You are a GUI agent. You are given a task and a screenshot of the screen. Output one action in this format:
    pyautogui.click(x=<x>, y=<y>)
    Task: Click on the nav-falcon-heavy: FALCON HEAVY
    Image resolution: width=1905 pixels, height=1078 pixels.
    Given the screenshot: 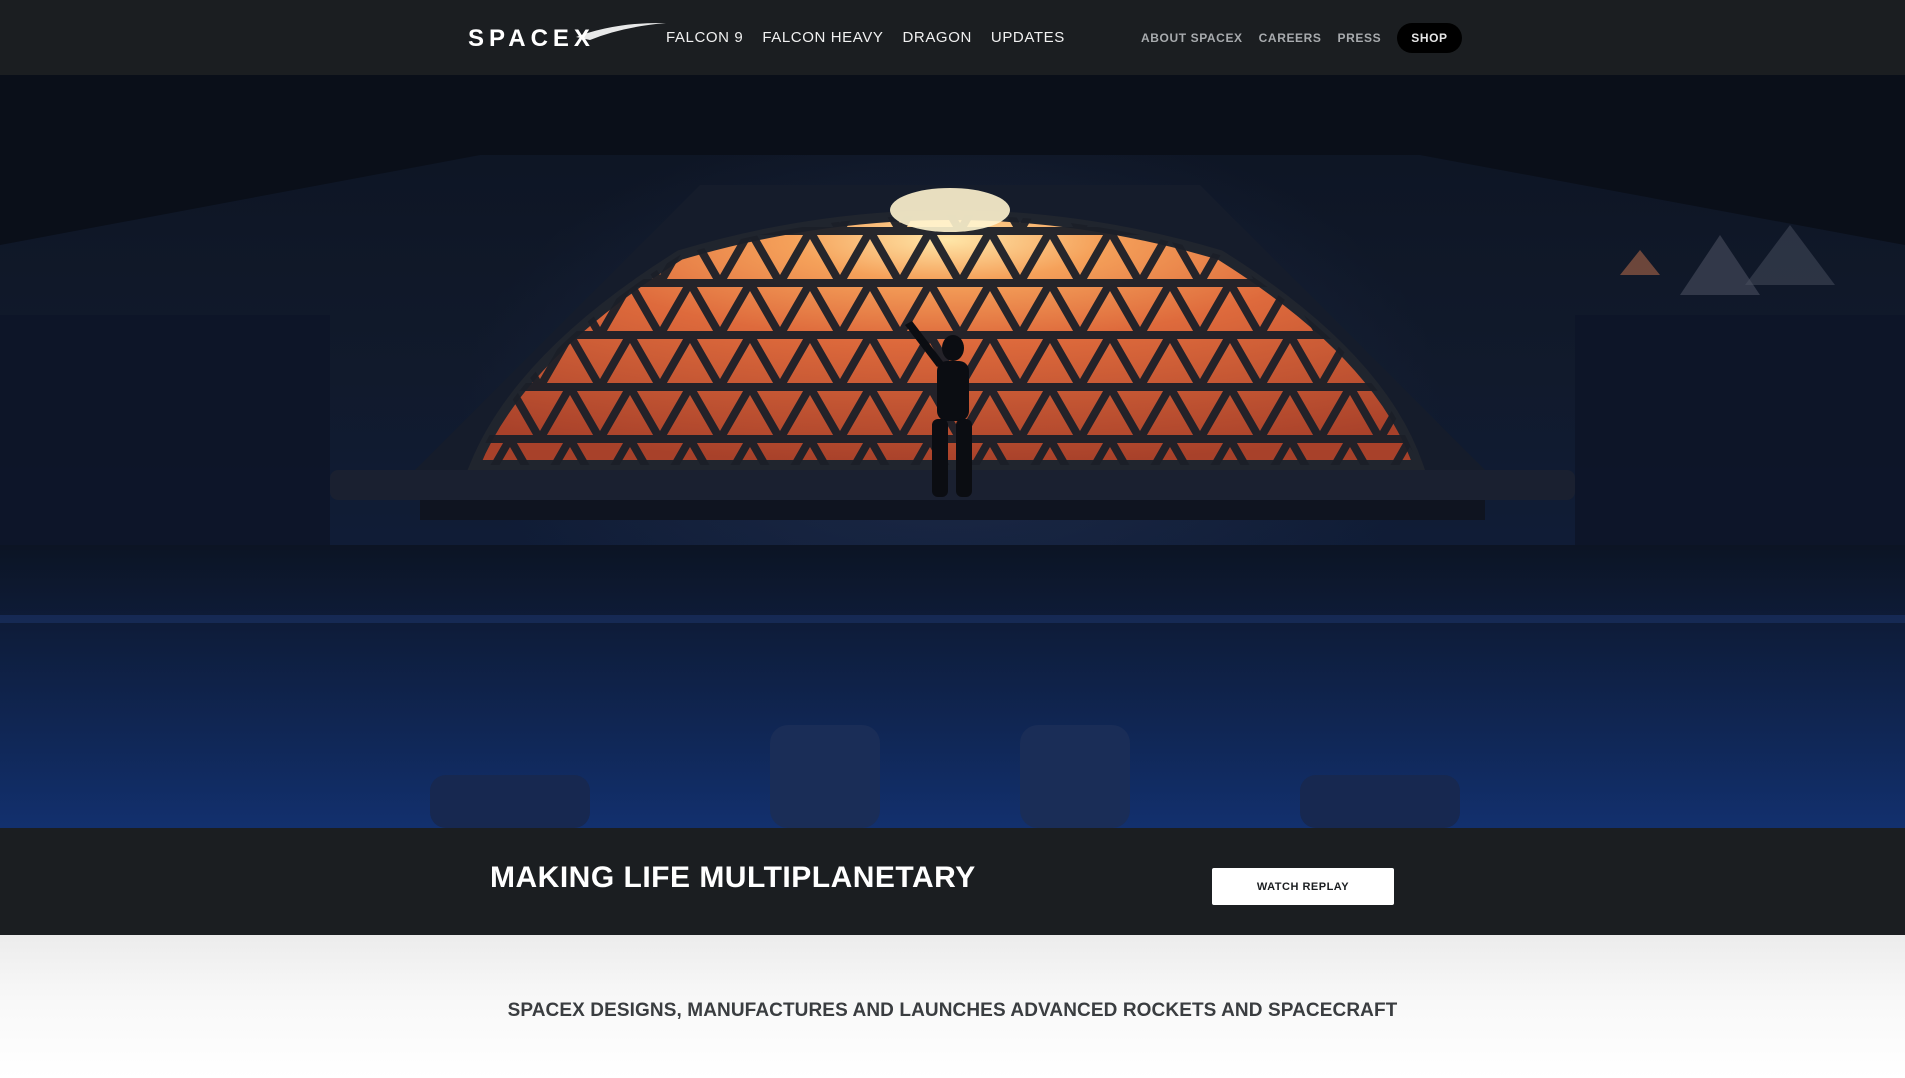 What is the action you would take?
    pyautogui.click(x=822, y=37)
    